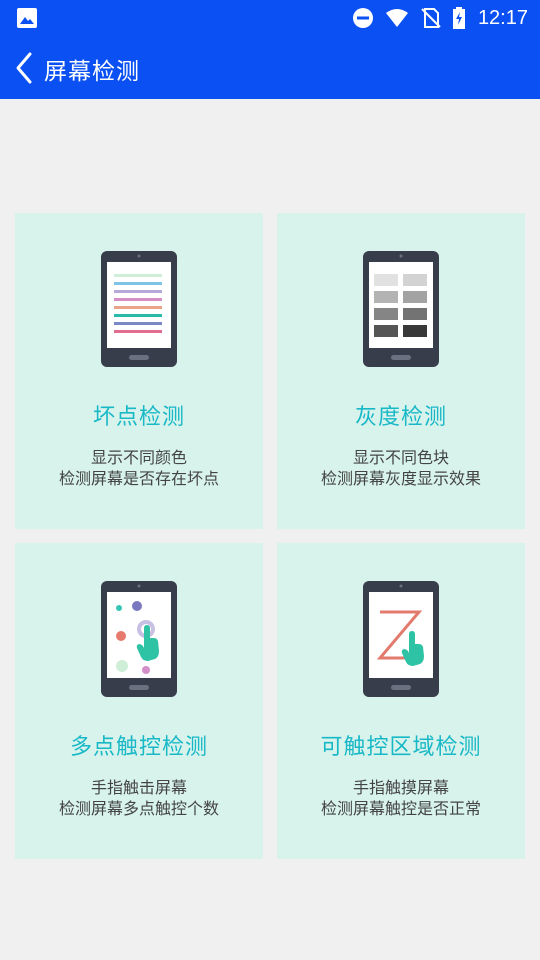 This screenshot has width=540, height=960. Describe the element at coordinates (139, 798) in the screenshot. I see `card-description: 手指触击屏幕 检测屏幕多点触控个数` at that location.